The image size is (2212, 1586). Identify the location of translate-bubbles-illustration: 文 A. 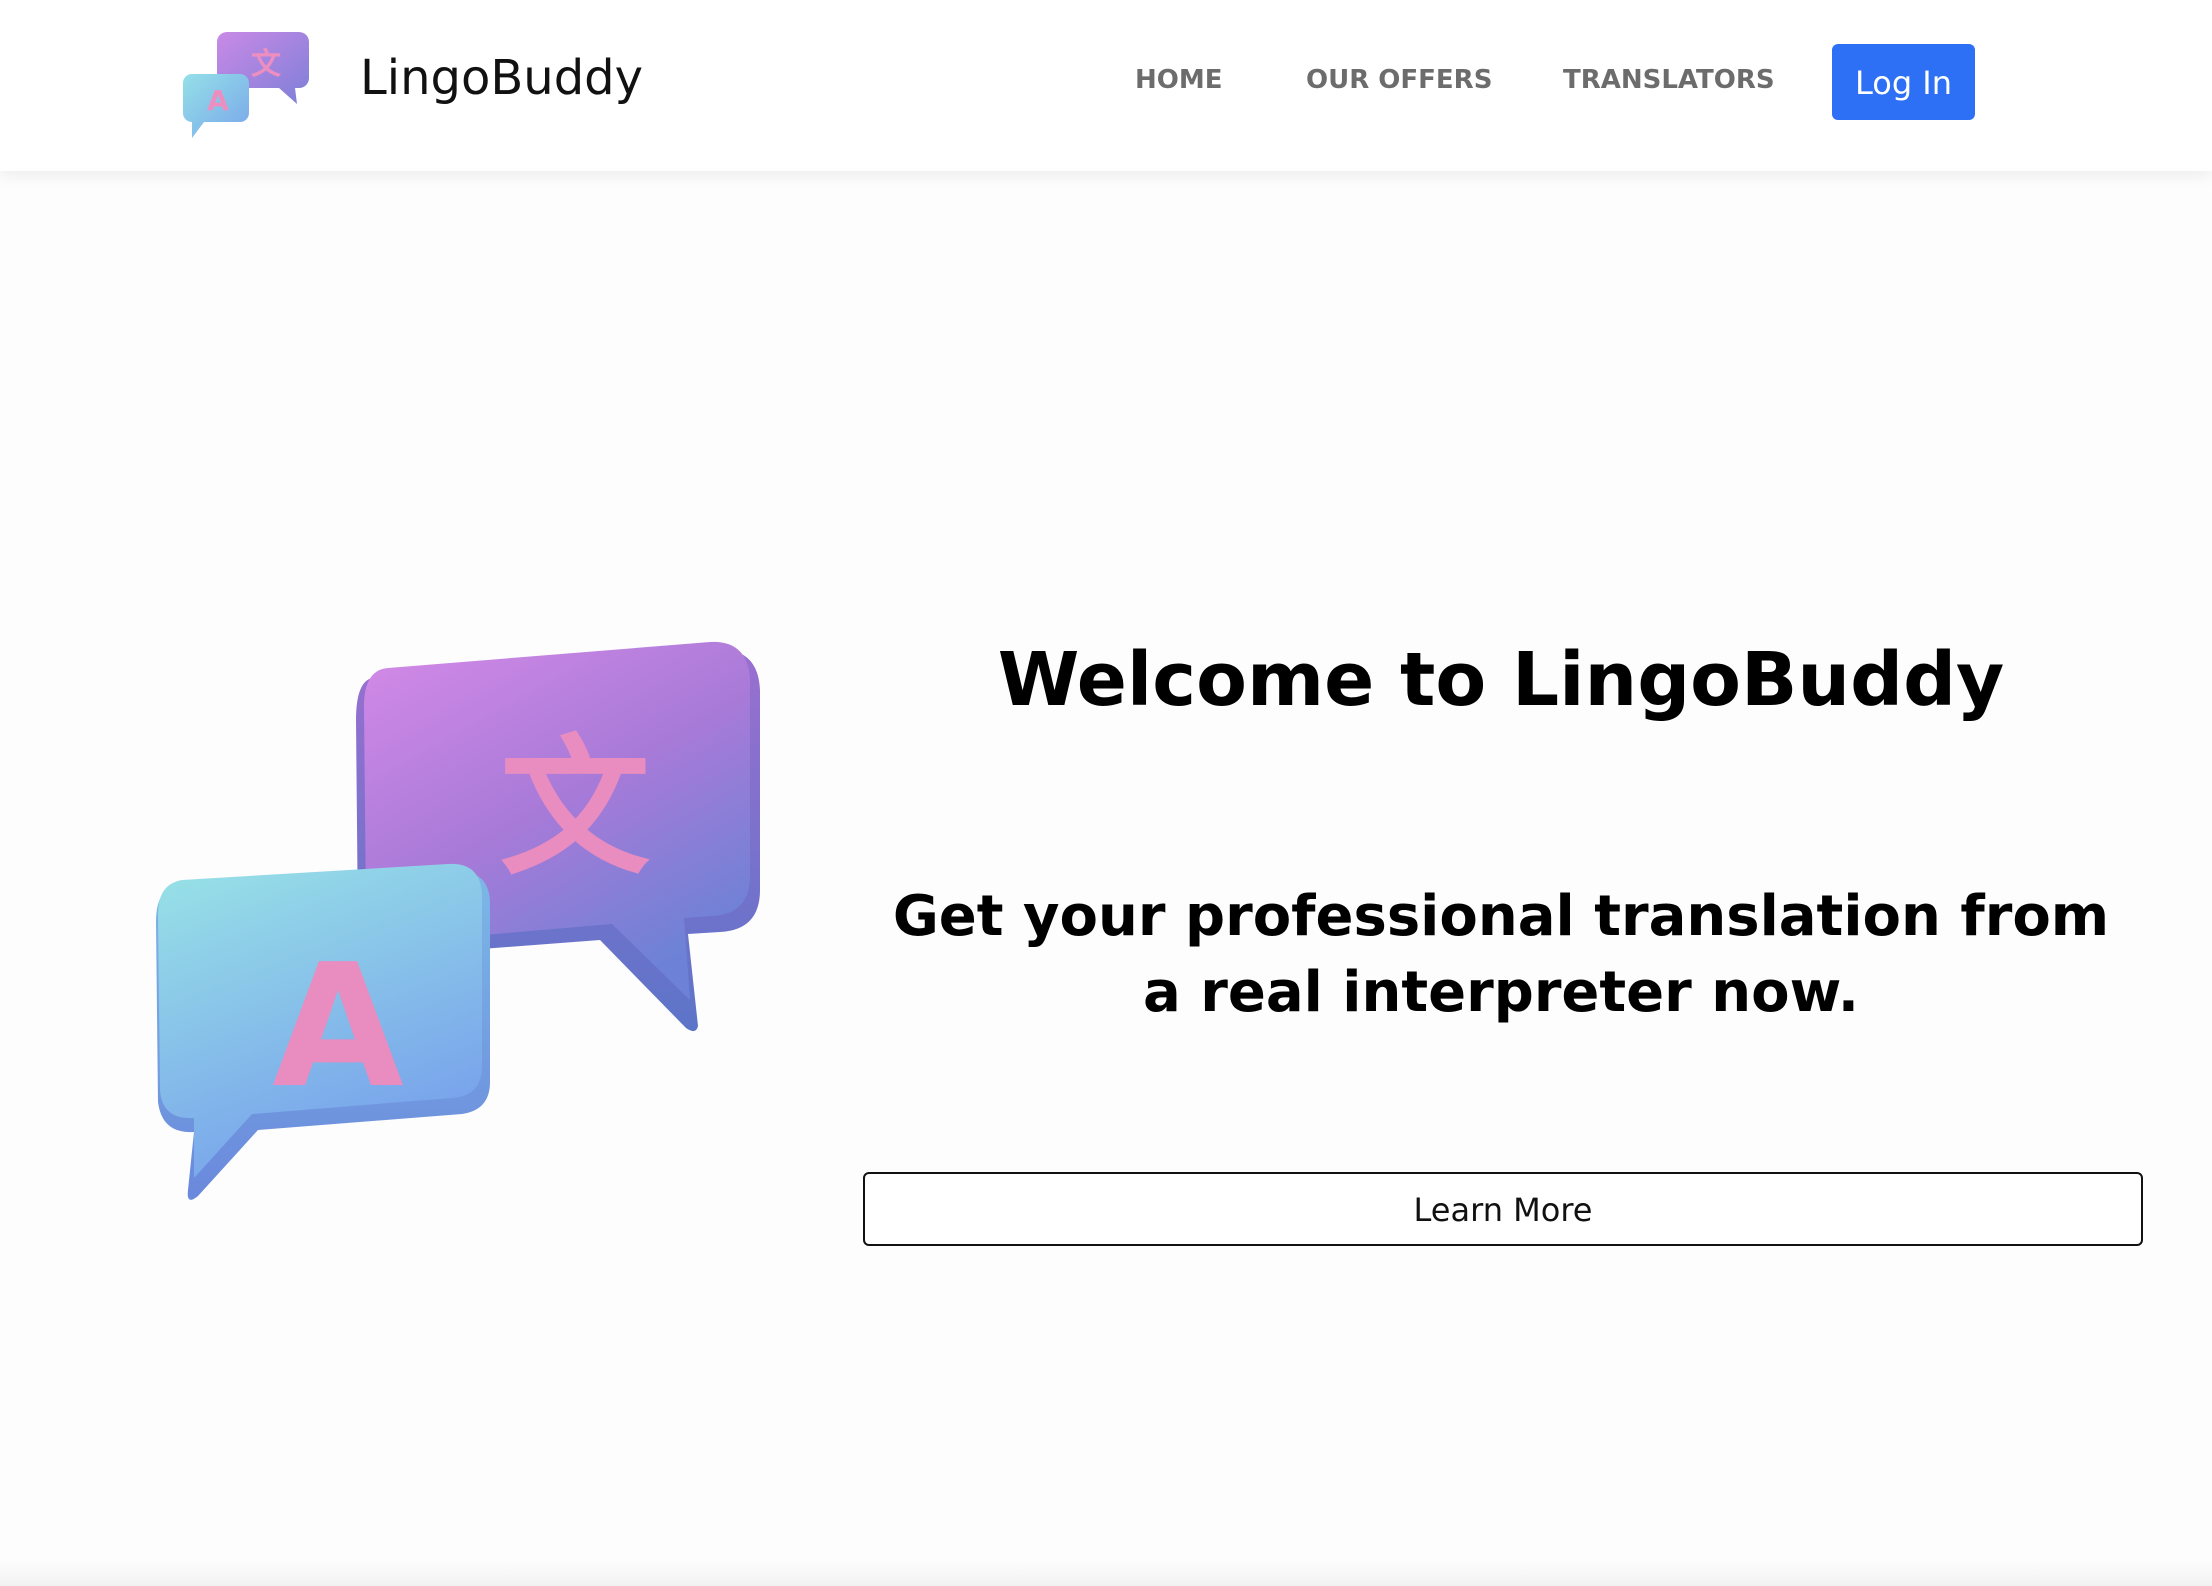
(458, 920).